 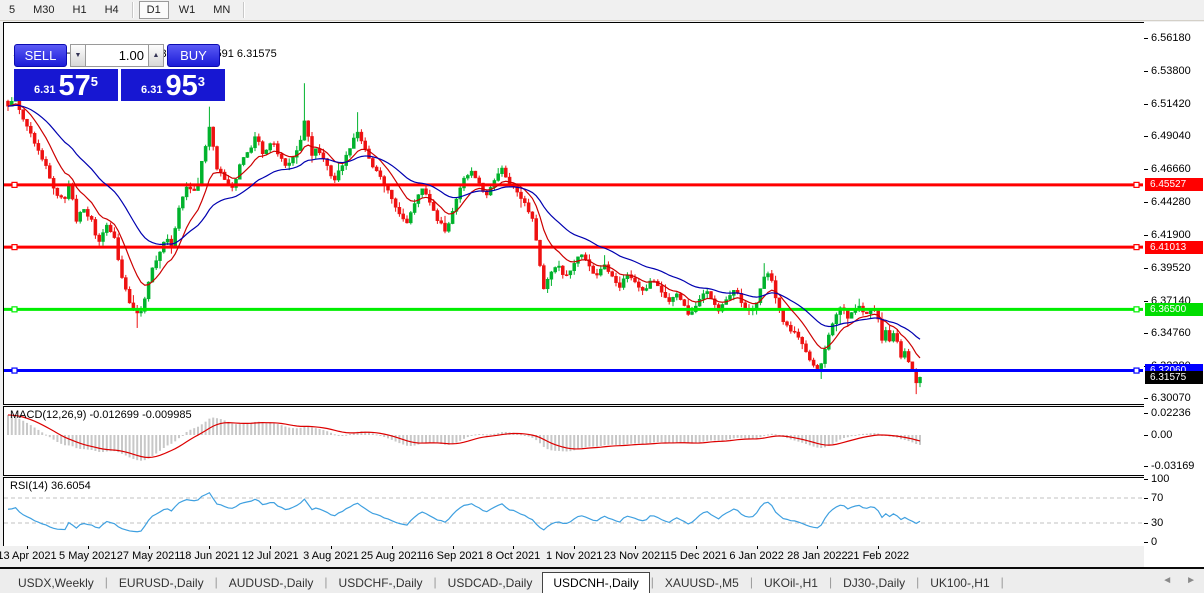 What do you see at coordinates (1160, 479) in the screenshot?
I see `rsi-axis-label: 100` at bounding box center [1160, 479].